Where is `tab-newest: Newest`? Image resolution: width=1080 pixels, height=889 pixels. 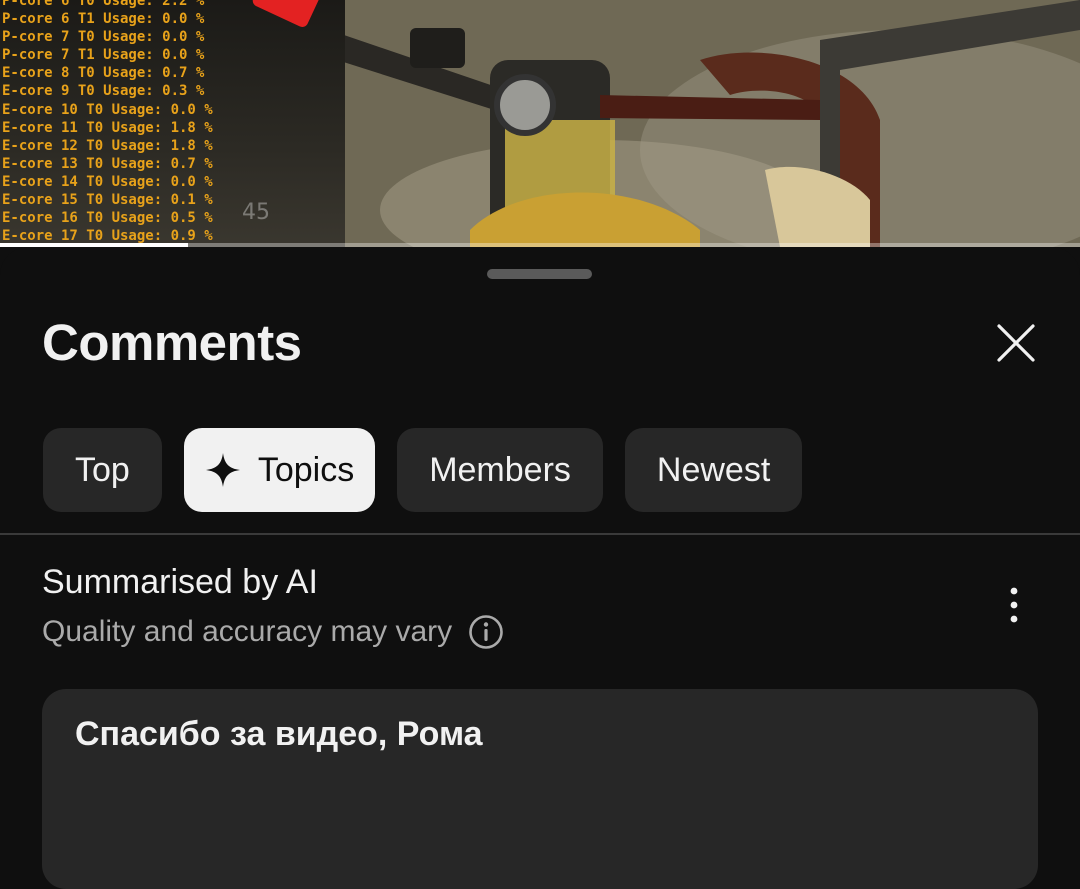 tab-newest: Newest is located at coordinates (713, 470).